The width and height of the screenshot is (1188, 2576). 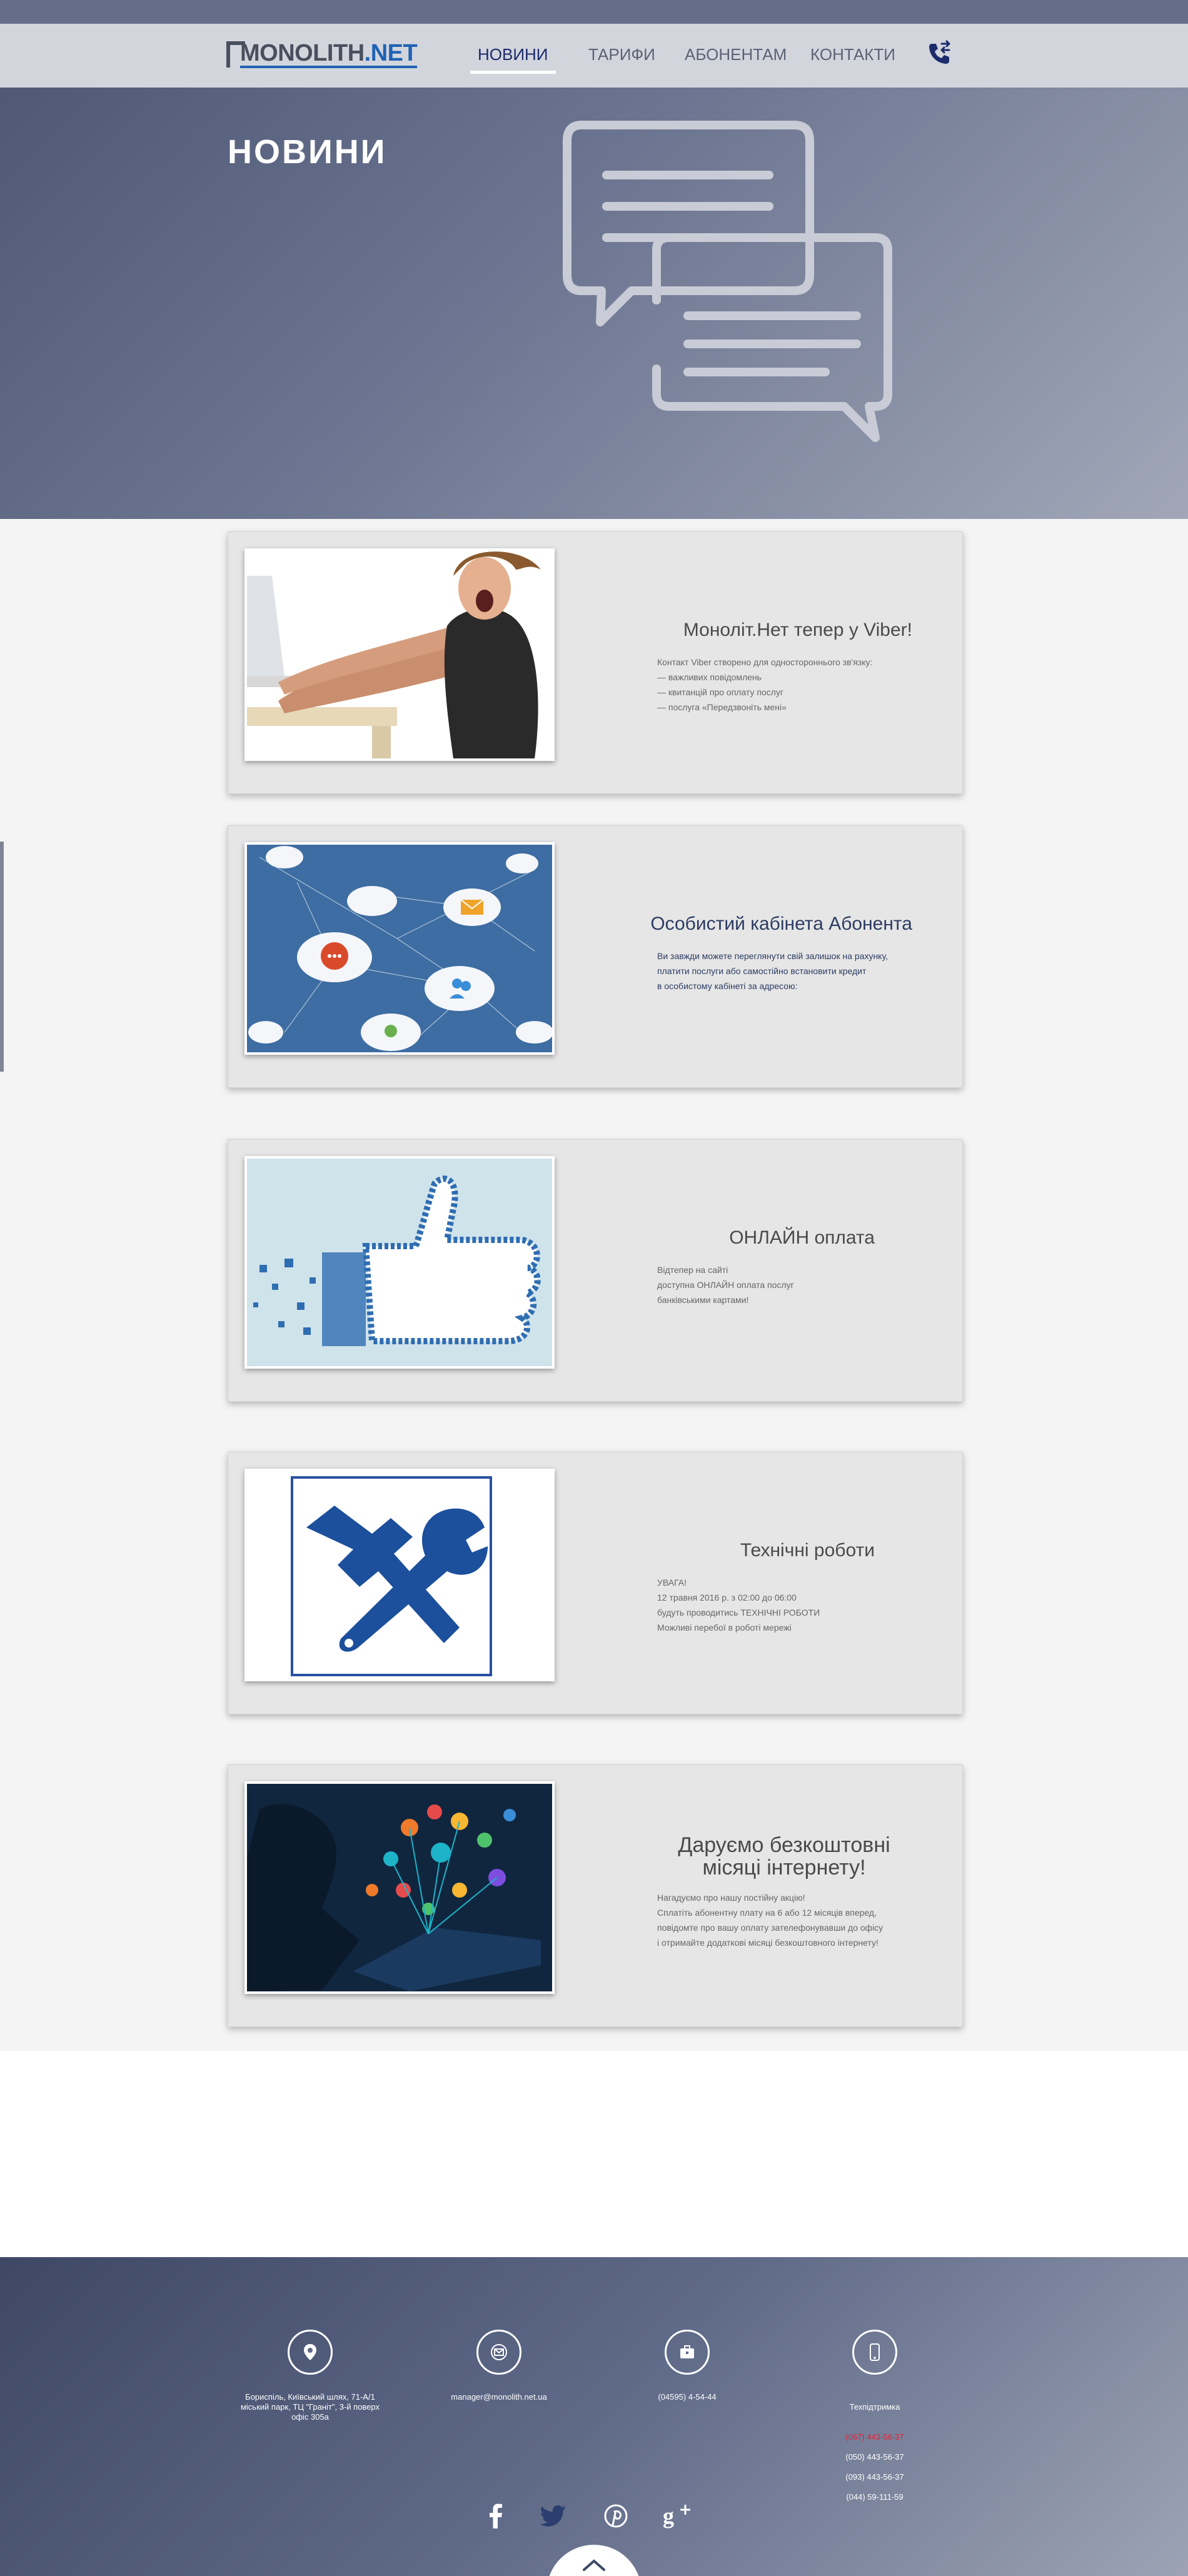 What do you see at coordinates (616, 2516) in the screenshot?
I see `pinterest-icon` at bounding box center [616, 2516].